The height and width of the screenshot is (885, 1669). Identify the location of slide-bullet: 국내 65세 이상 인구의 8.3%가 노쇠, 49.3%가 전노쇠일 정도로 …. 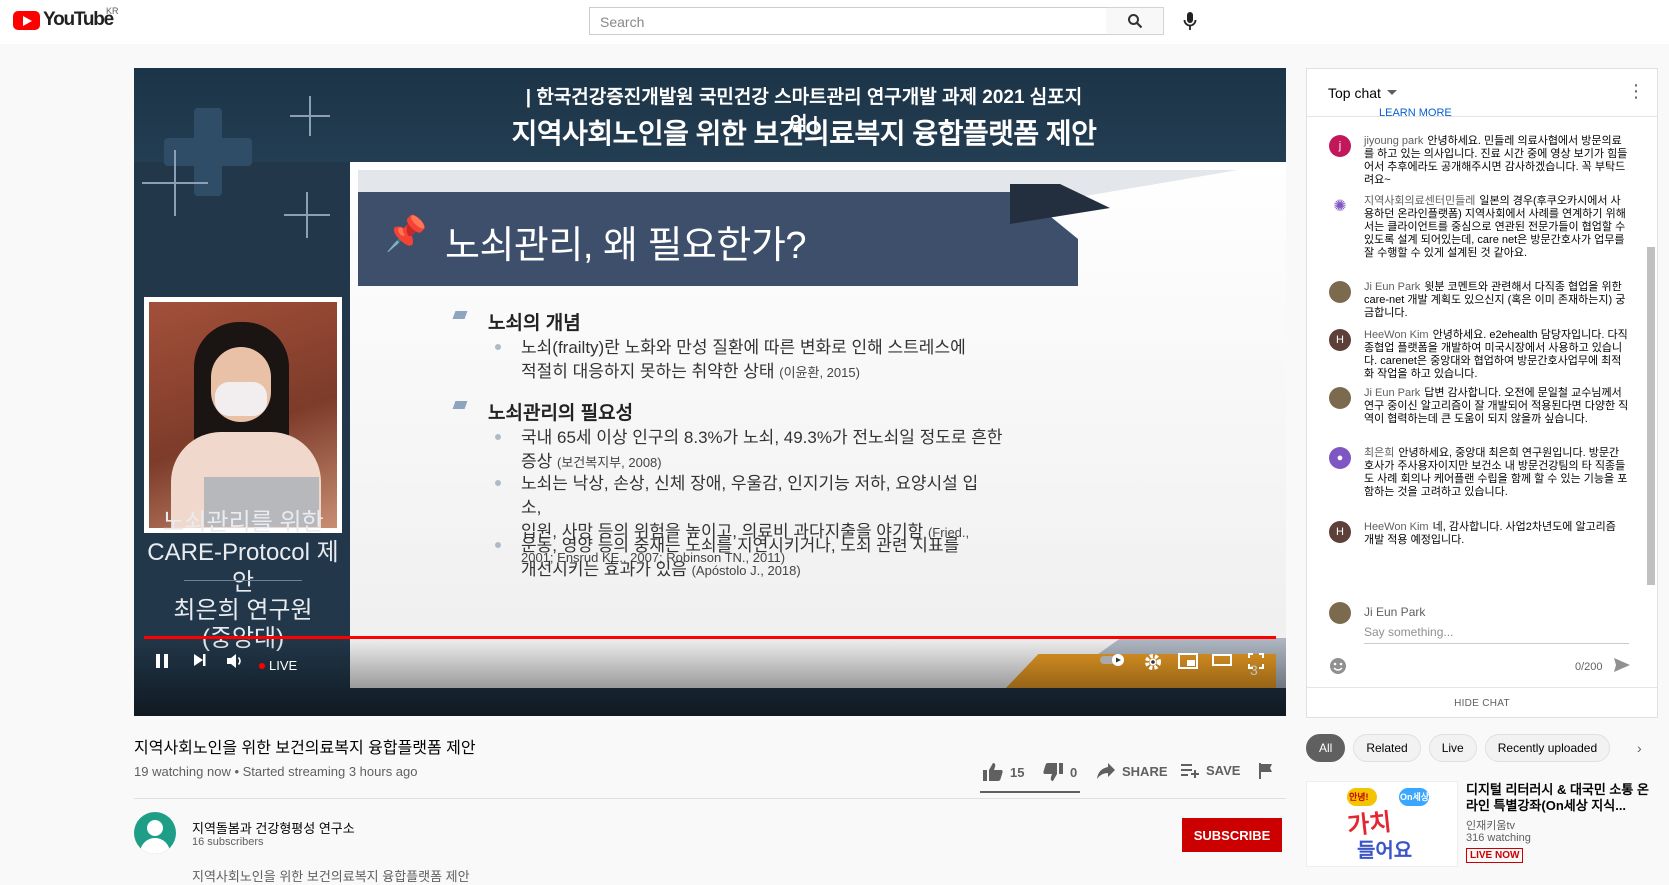
(768, 450).